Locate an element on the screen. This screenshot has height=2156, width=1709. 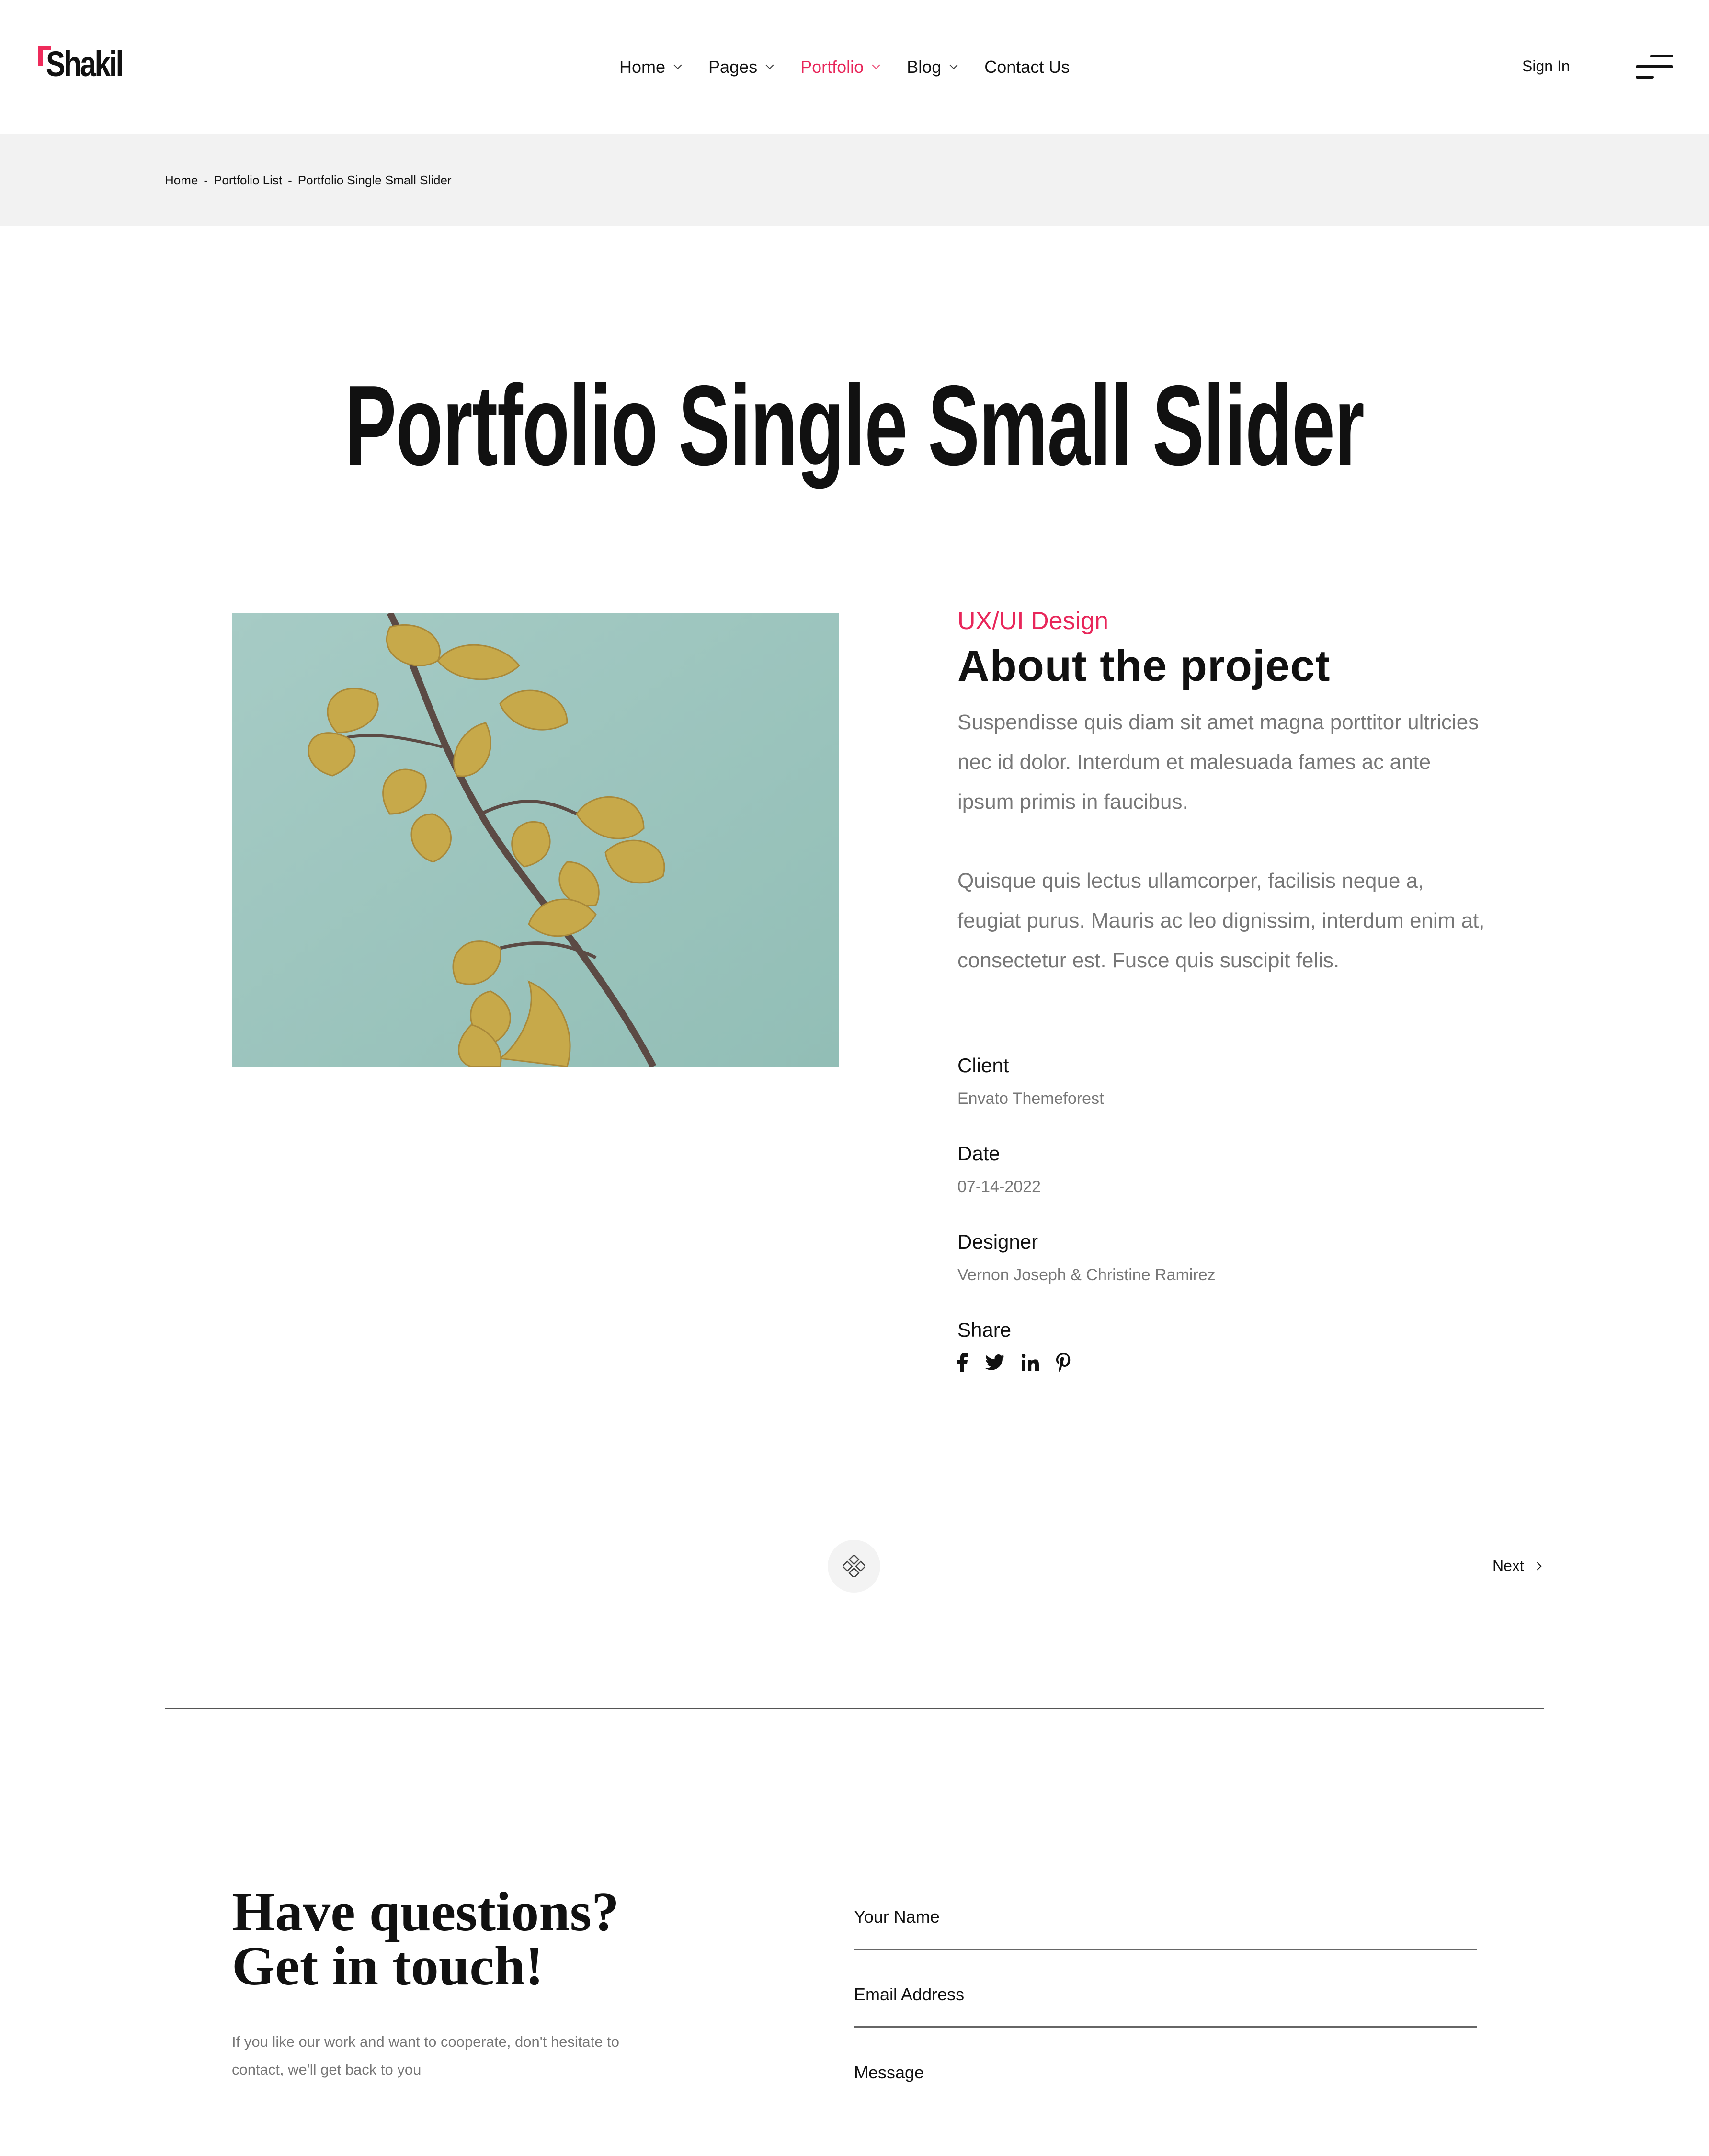
email-field: Email Address is located at coordinates (1165, 1999).